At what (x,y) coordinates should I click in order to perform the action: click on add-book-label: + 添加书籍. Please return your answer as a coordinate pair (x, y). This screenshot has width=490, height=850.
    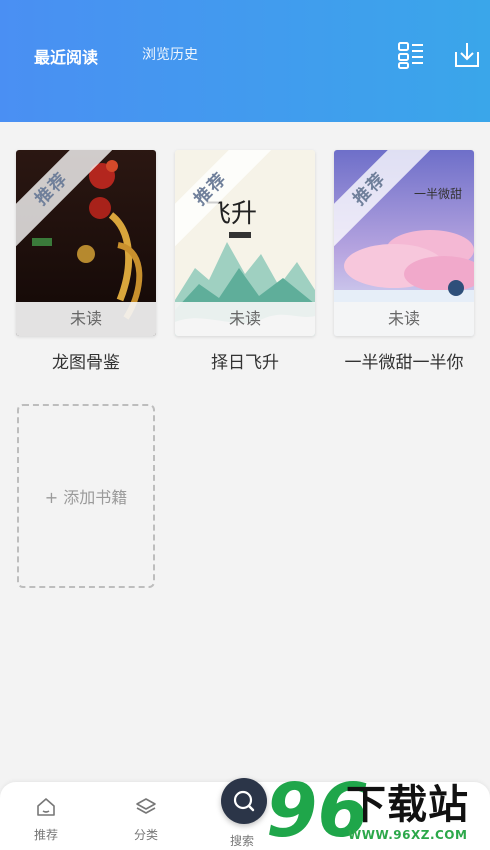
    Looking at the image, I should click on (86, 497).